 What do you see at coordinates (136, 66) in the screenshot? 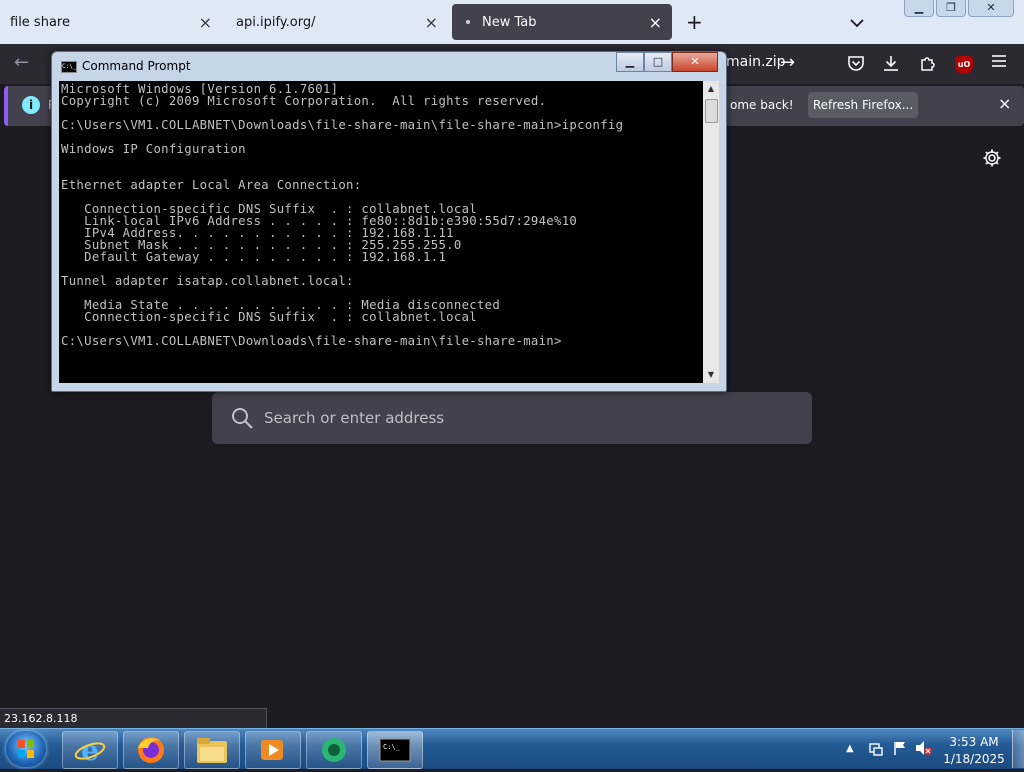
I see `window-title: Command Prompt` at bounding box center [136, 66].